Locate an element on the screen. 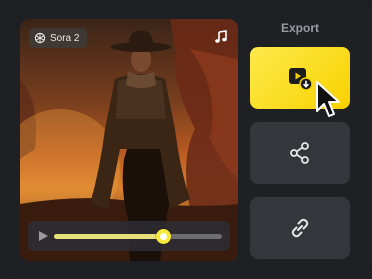 The width and height of the screenshot is (372, 279). share-button is located at coordinates (300, 153).